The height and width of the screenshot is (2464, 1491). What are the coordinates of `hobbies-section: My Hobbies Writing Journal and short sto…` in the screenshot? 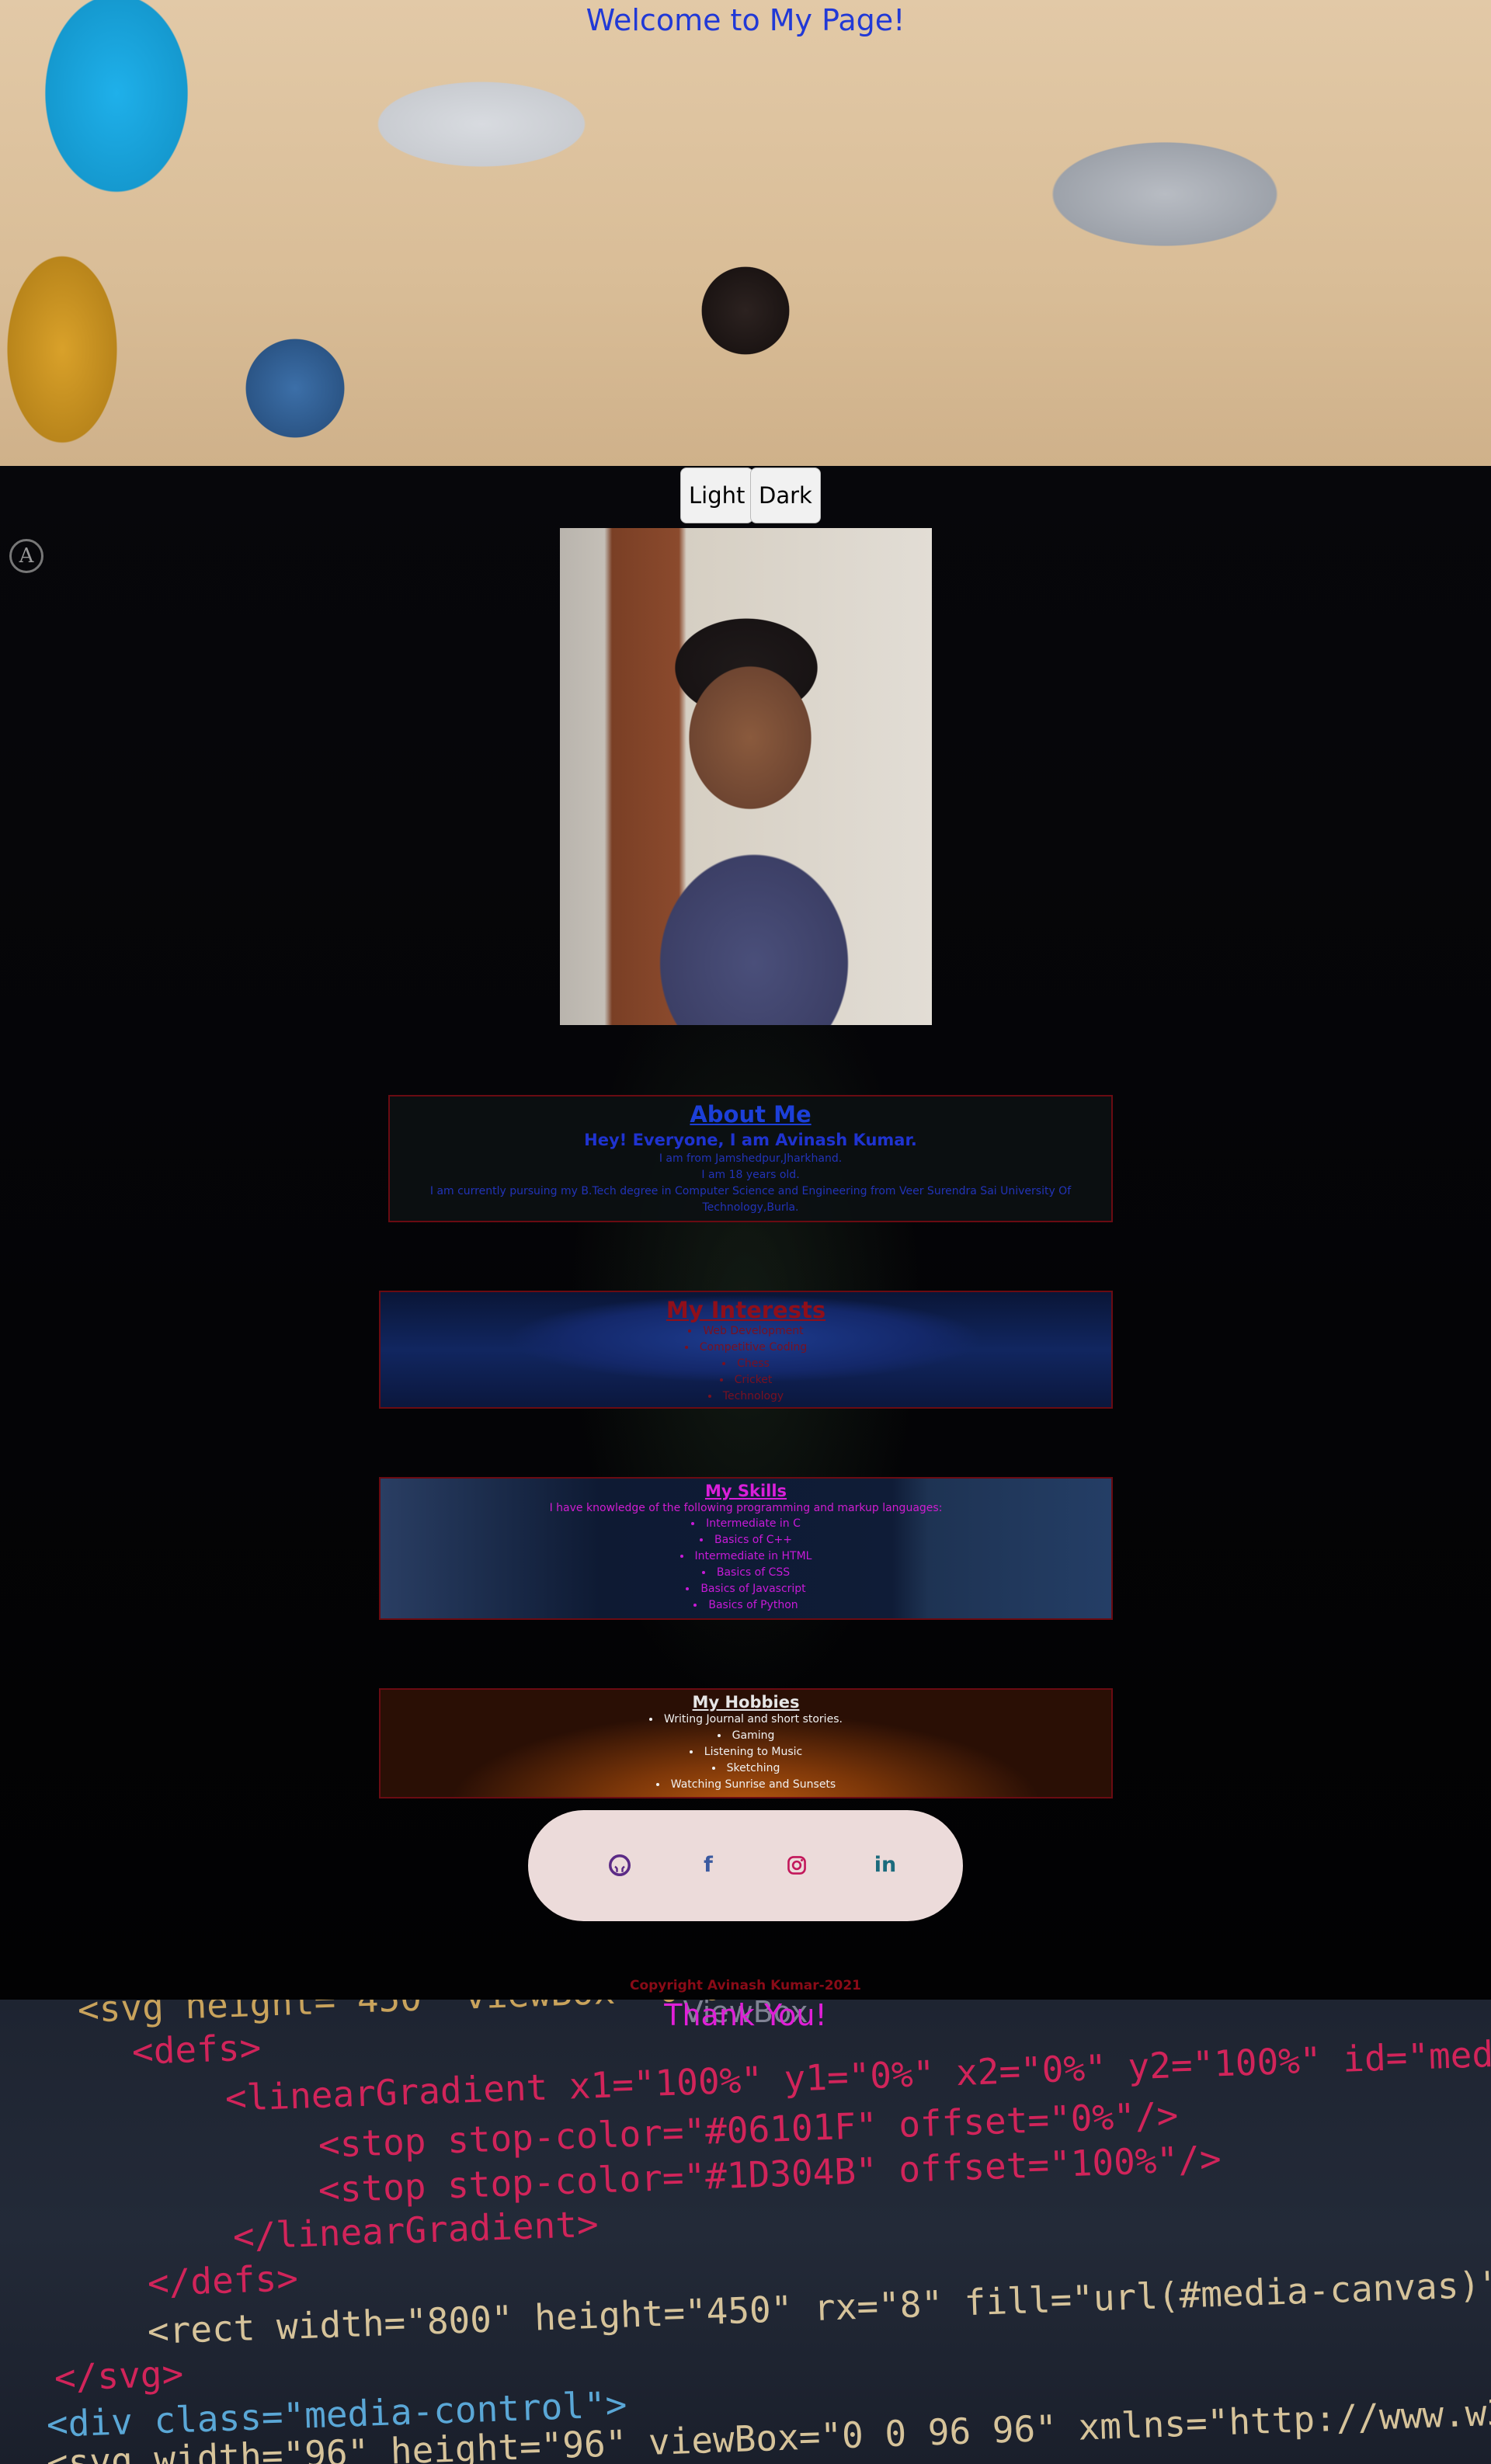 It's located at (746, 1743).